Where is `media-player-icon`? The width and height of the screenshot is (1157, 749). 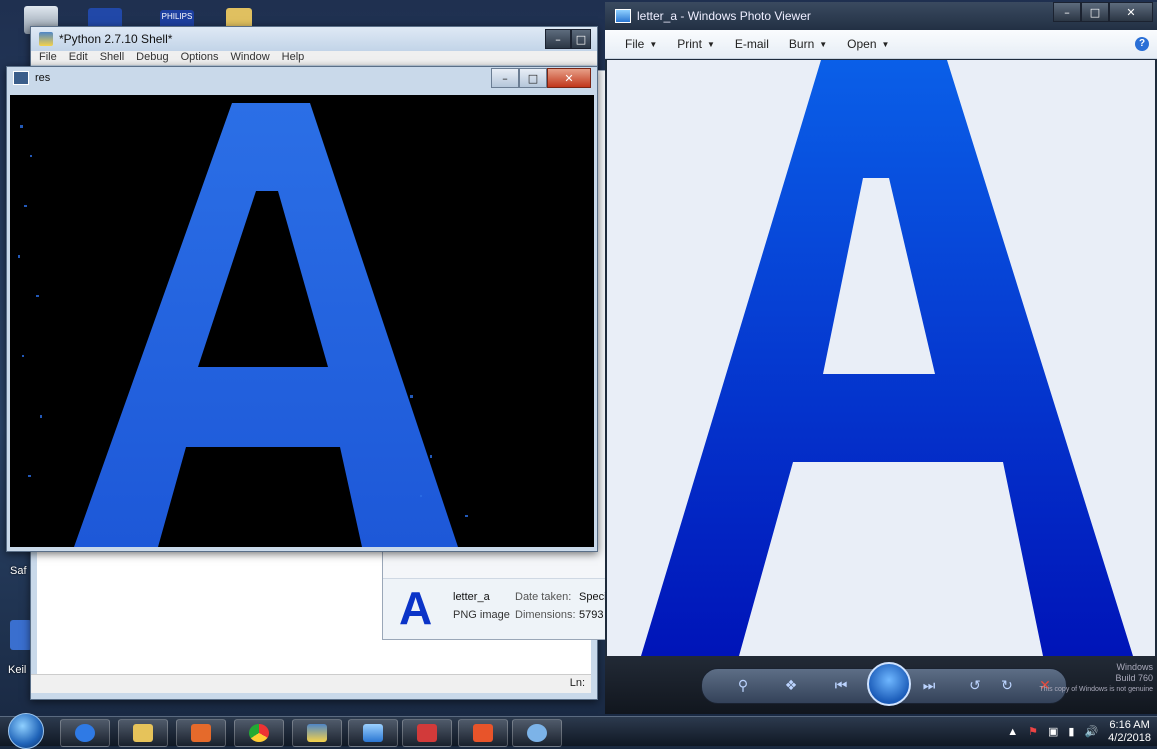 media-player-icon is located at coordinates (201, 733).